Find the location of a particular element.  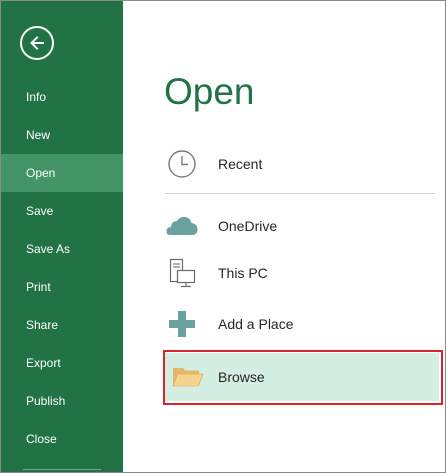

location-label: Add a Place is located at coordinates (256, 324).